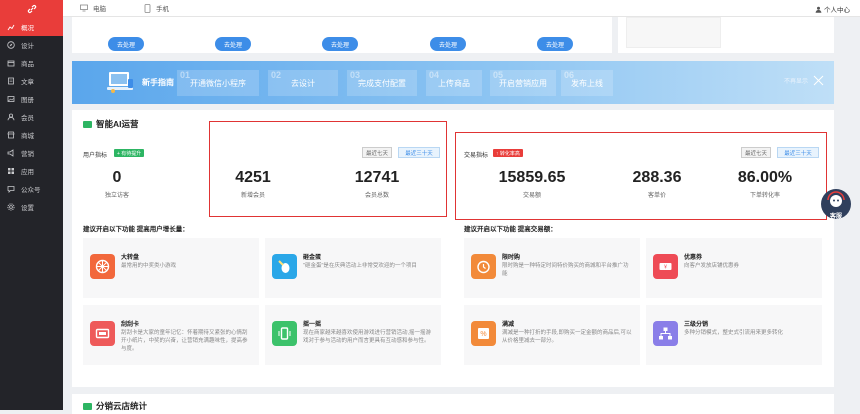 The height and width of the screenshot is (414, 860). I want to click on feature-card-distribution: 三级分销 多种分销模式，整史式引流用来更多转化, so click(734, 335).